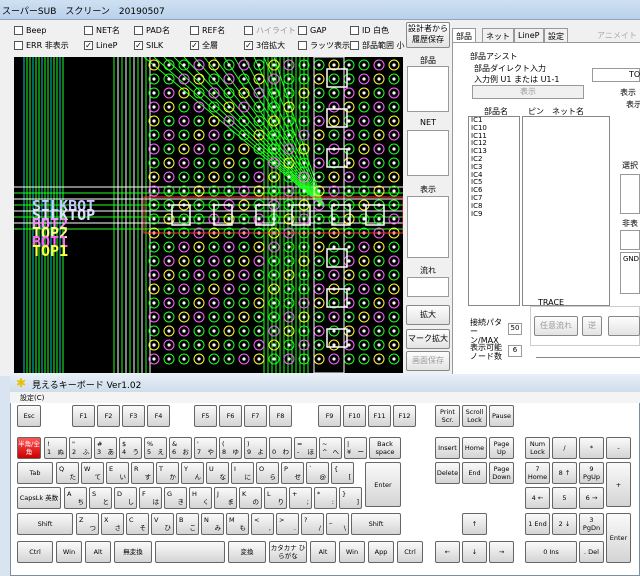  Describe the element at coordinates (30, 30) in the screenshot. I see `checkbox-0: Beep` at that location.